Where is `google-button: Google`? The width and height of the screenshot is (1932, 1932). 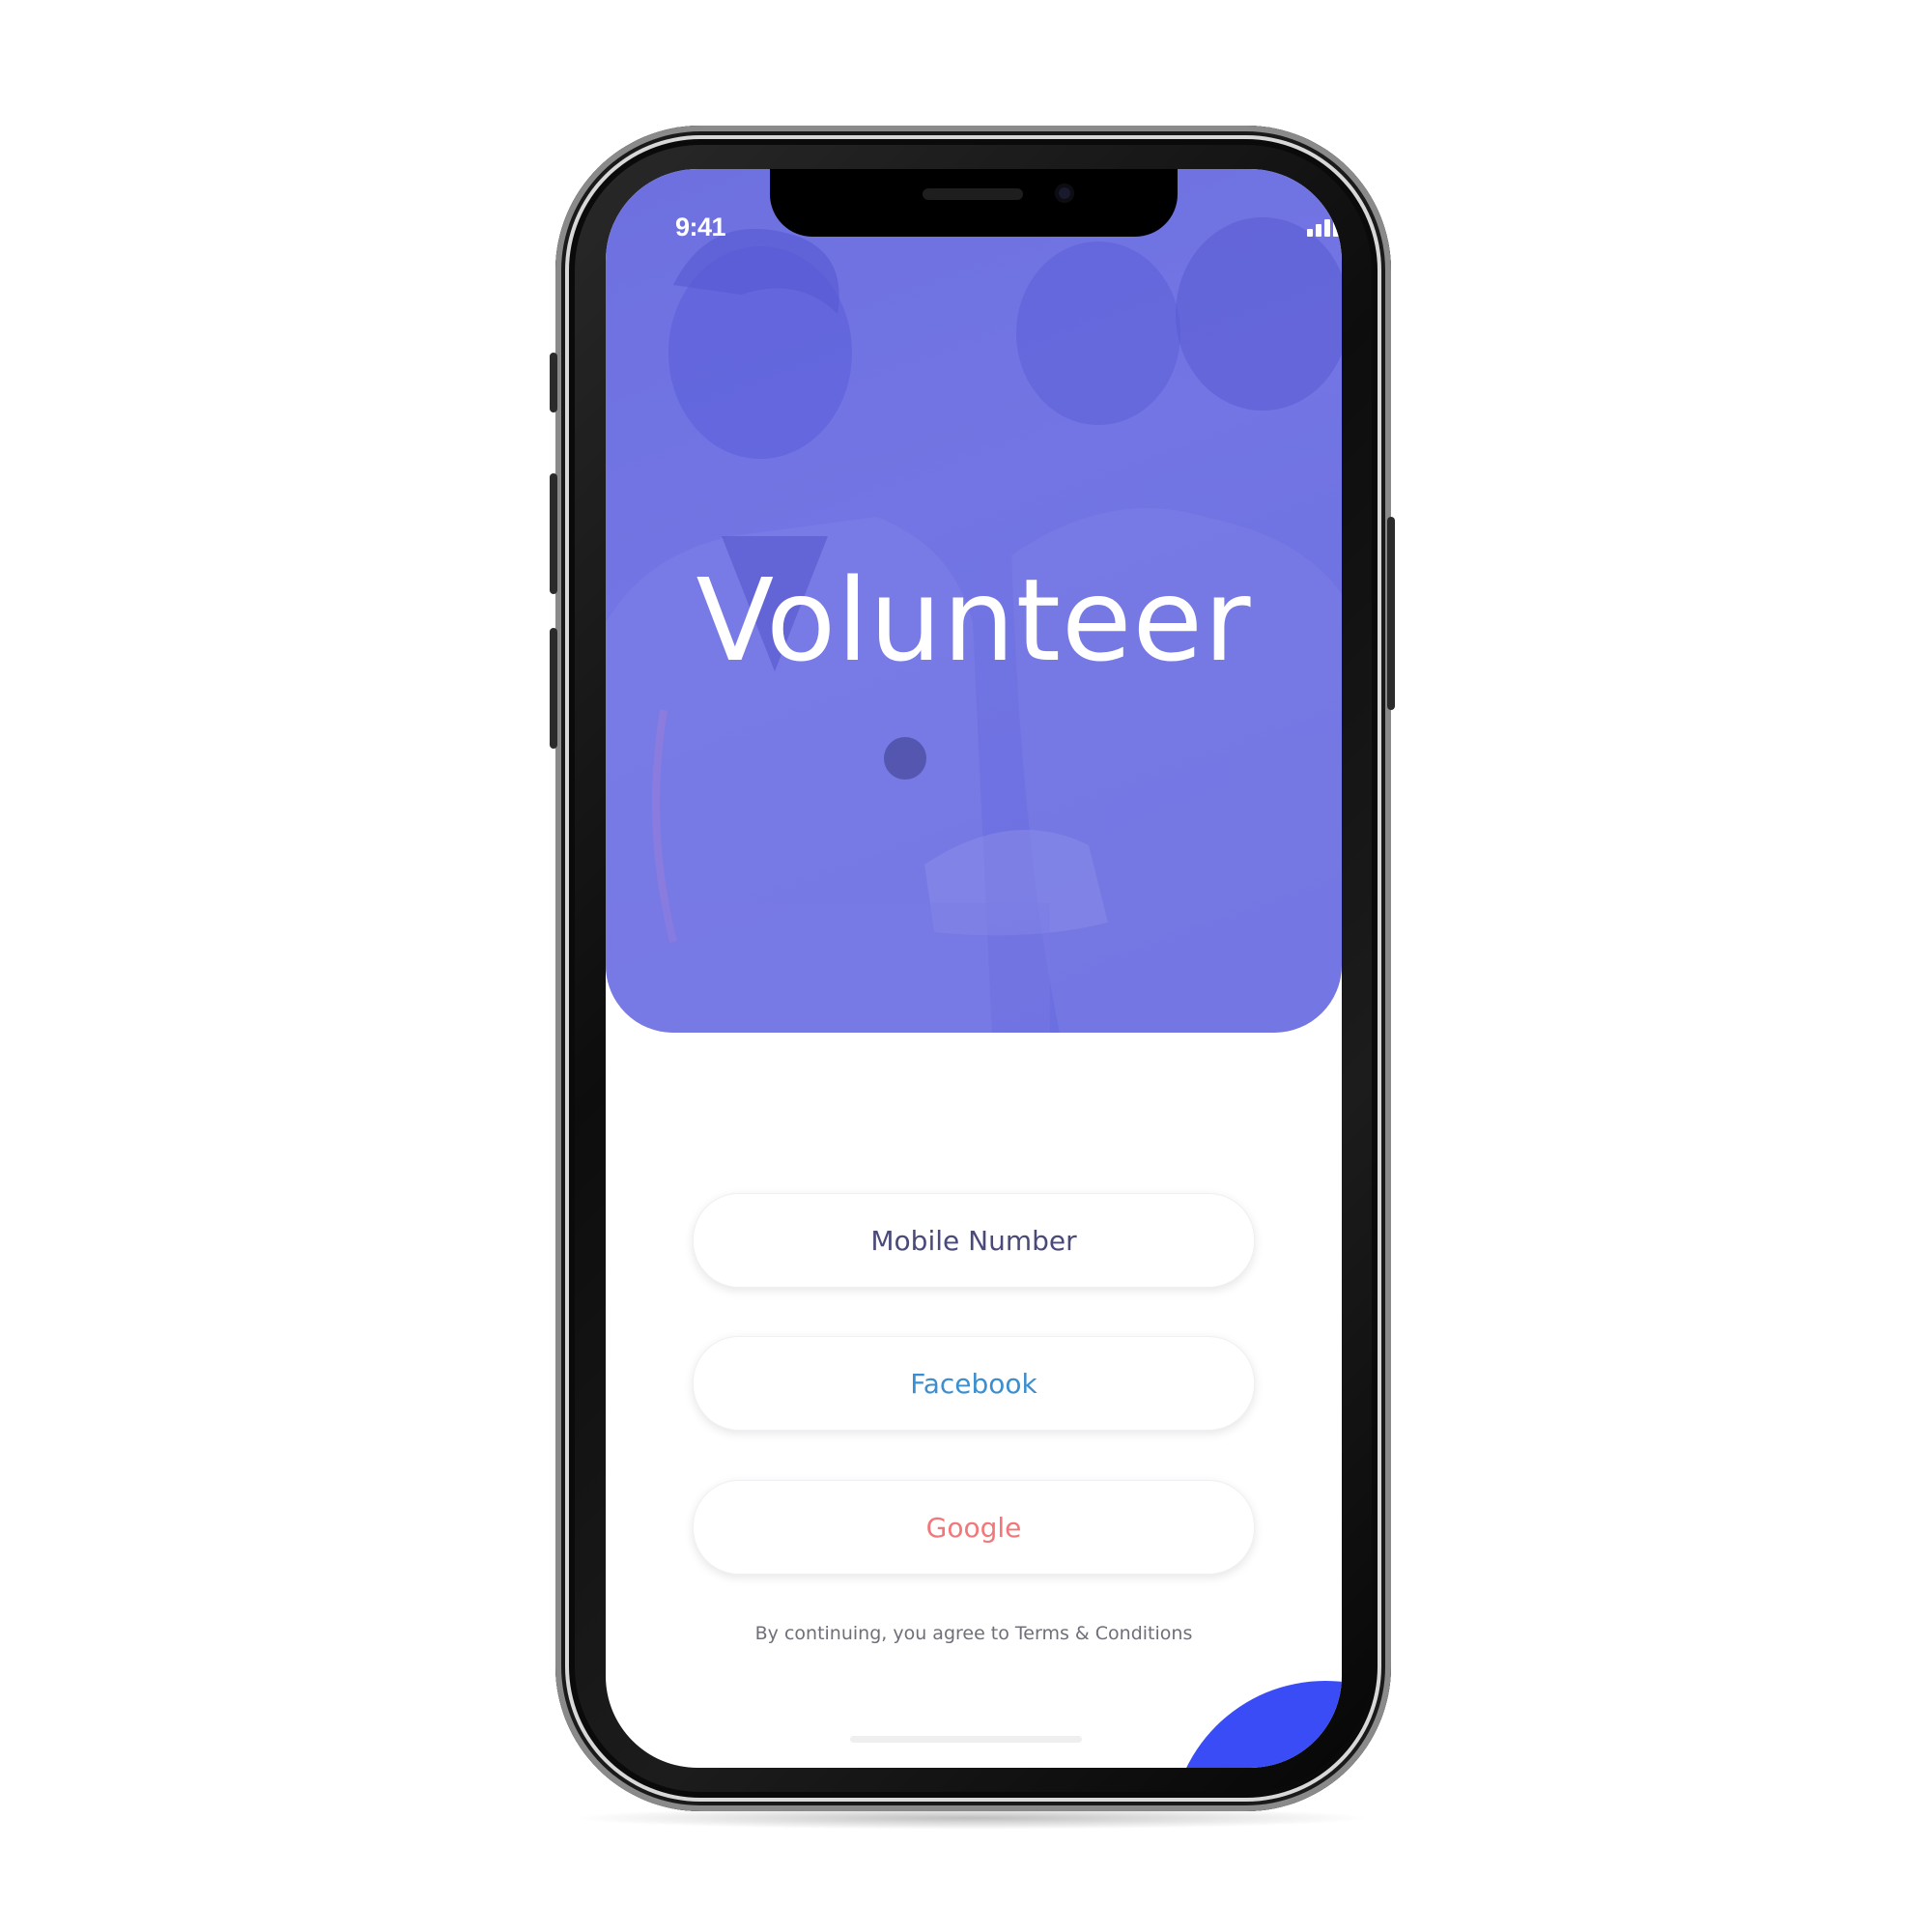
google-button: Google is located at coordinates (974, 1527).